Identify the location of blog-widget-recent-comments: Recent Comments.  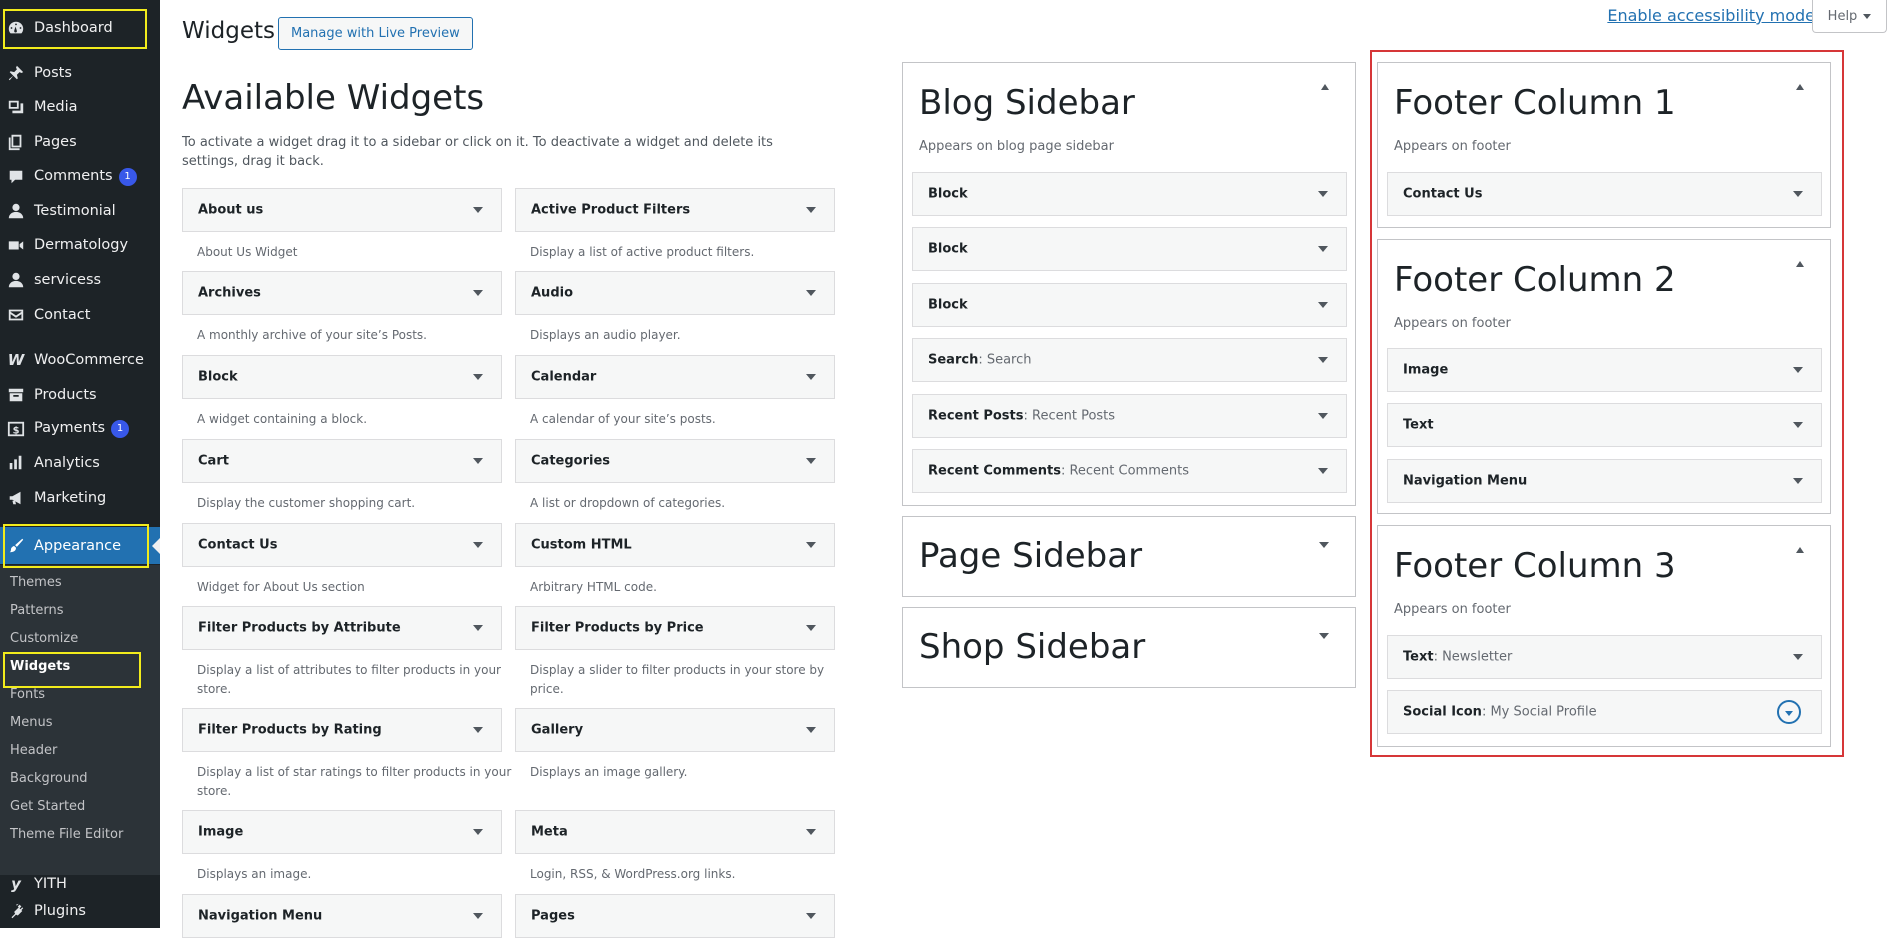
(1129, 471).